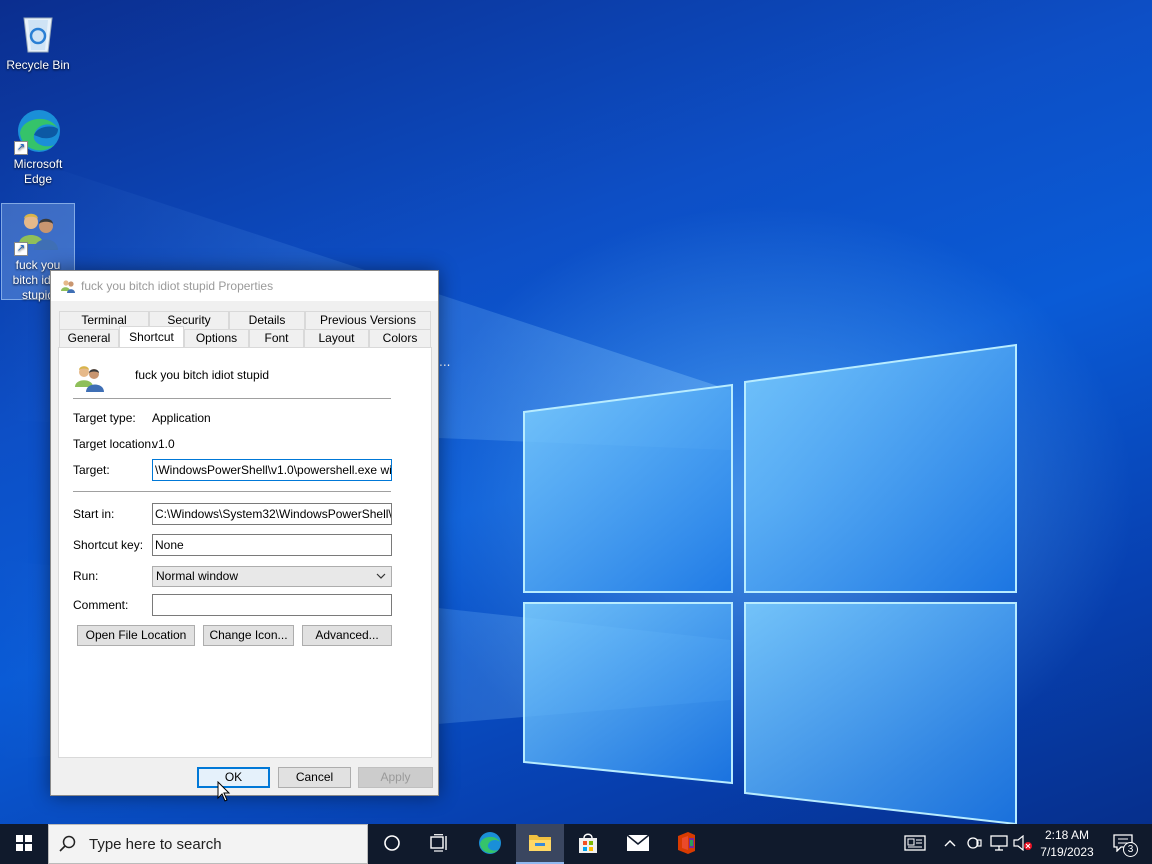 Image resolution: width=1152 pixels, height=864 pixels. Describe the element at coordinates (38, 232) in the screenshot. I see `users-icon: ↗` at that location.